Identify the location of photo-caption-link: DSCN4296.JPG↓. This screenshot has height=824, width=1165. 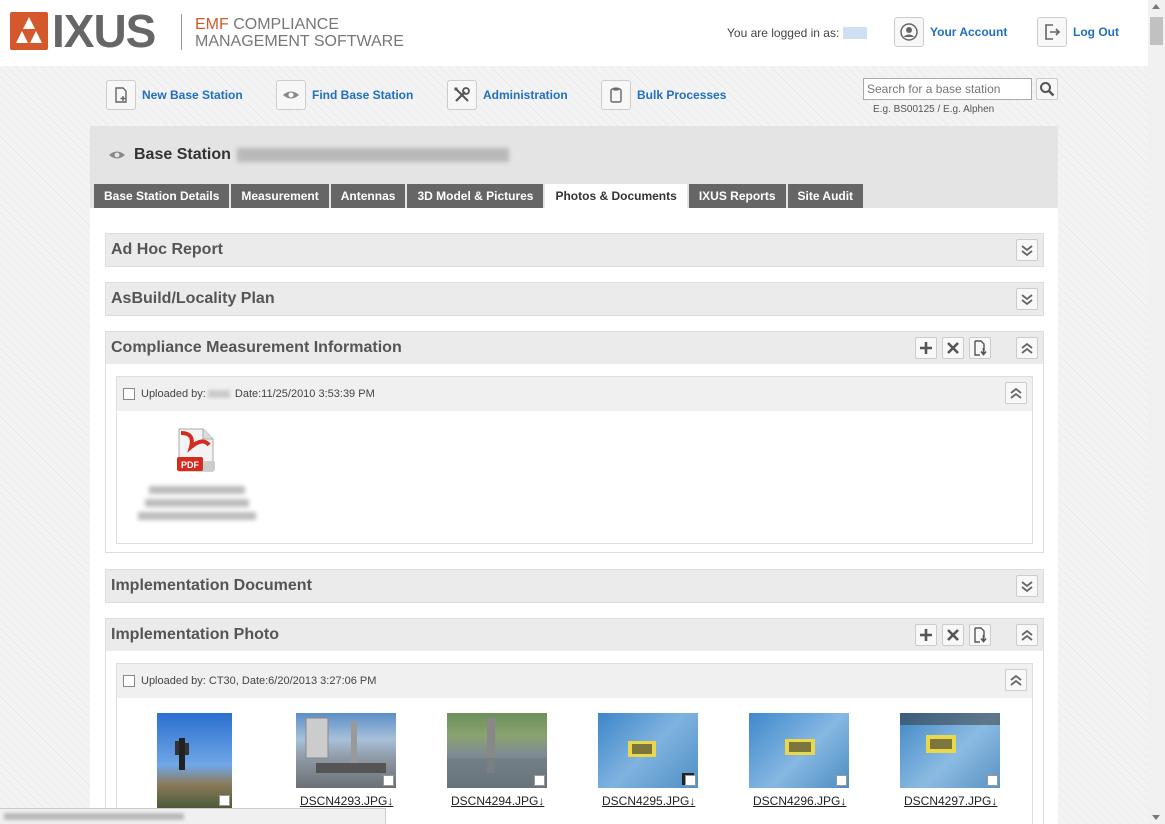
(799, 801).